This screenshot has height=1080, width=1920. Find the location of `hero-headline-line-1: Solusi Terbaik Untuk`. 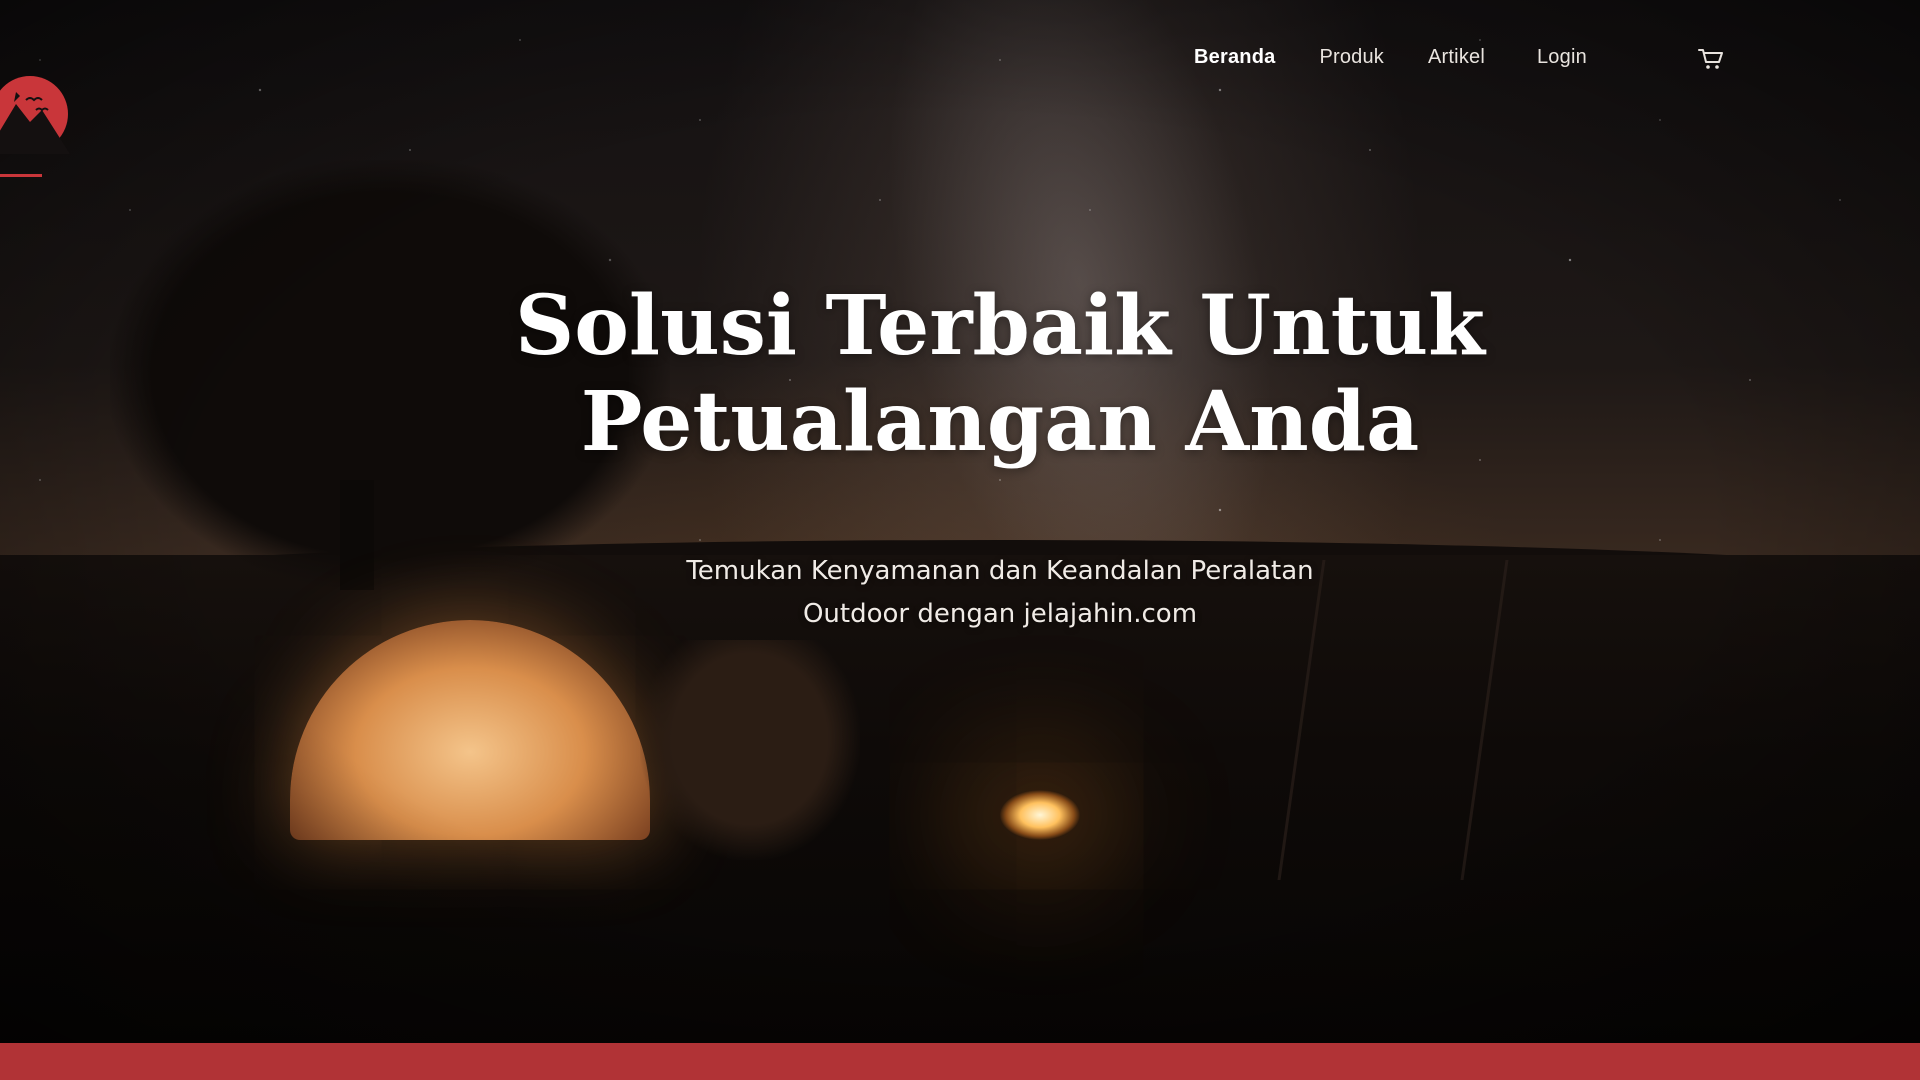

hero-headline-line-1: Solusi Terbaik Untuk is located at coordinates (1000, 326).